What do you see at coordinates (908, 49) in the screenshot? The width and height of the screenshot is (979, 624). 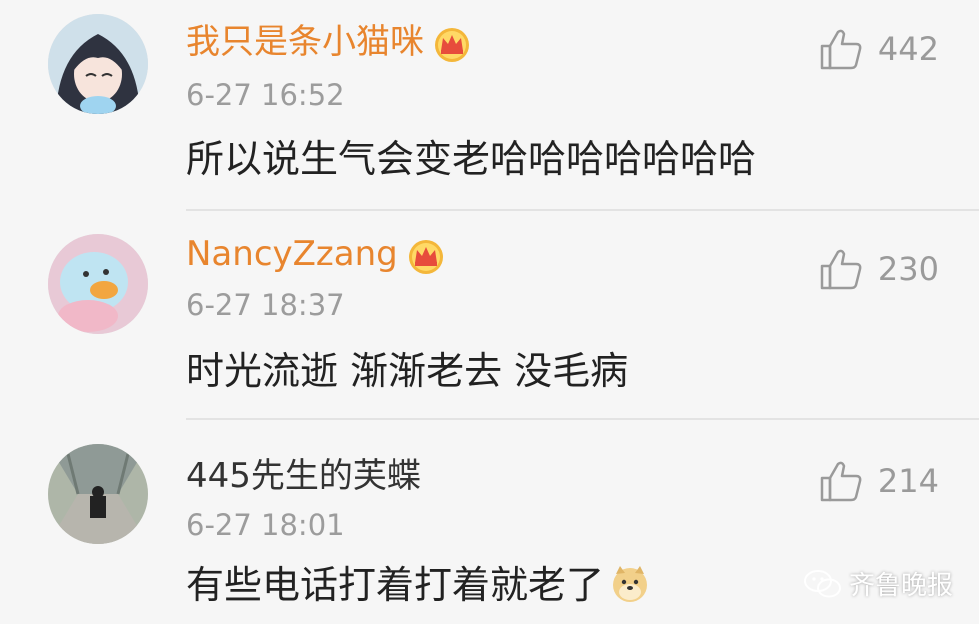 I see `like-count: 442` at bounding box center [908, 49].